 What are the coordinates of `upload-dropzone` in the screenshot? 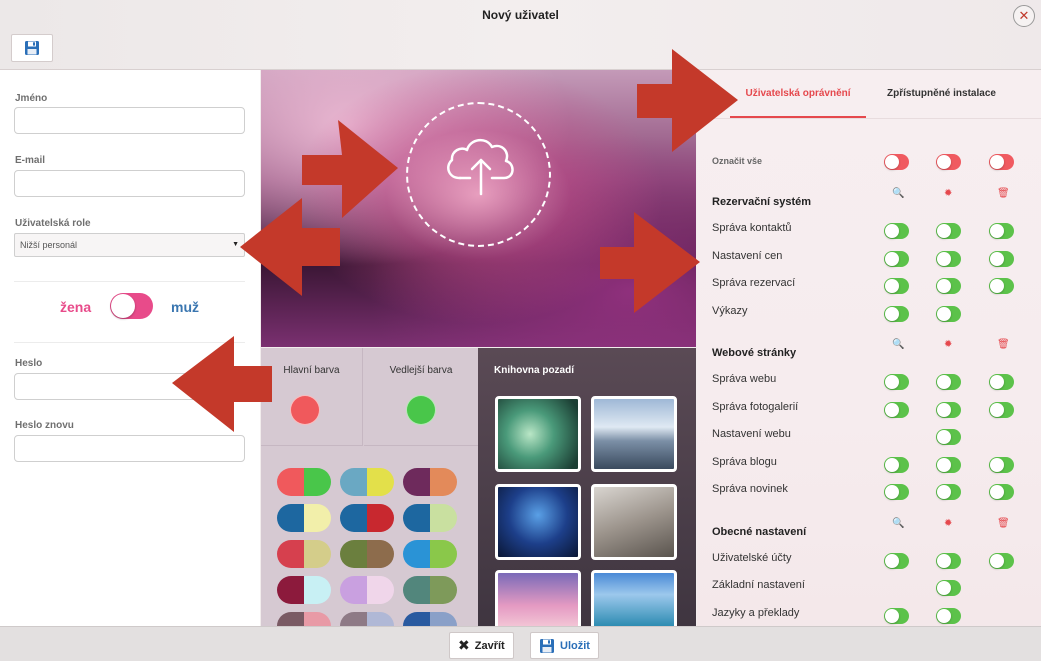 It's located at (478, 174).